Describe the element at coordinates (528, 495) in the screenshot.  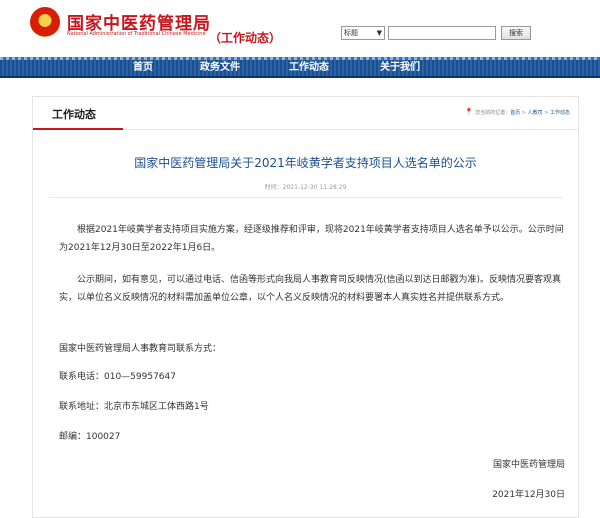
I see `signature-date: 2021年12月30日` at that location.